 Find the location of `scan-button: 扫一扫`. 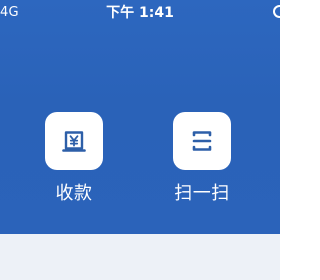

scan-button: 扫一扫 is located at coordinates (202, 158).